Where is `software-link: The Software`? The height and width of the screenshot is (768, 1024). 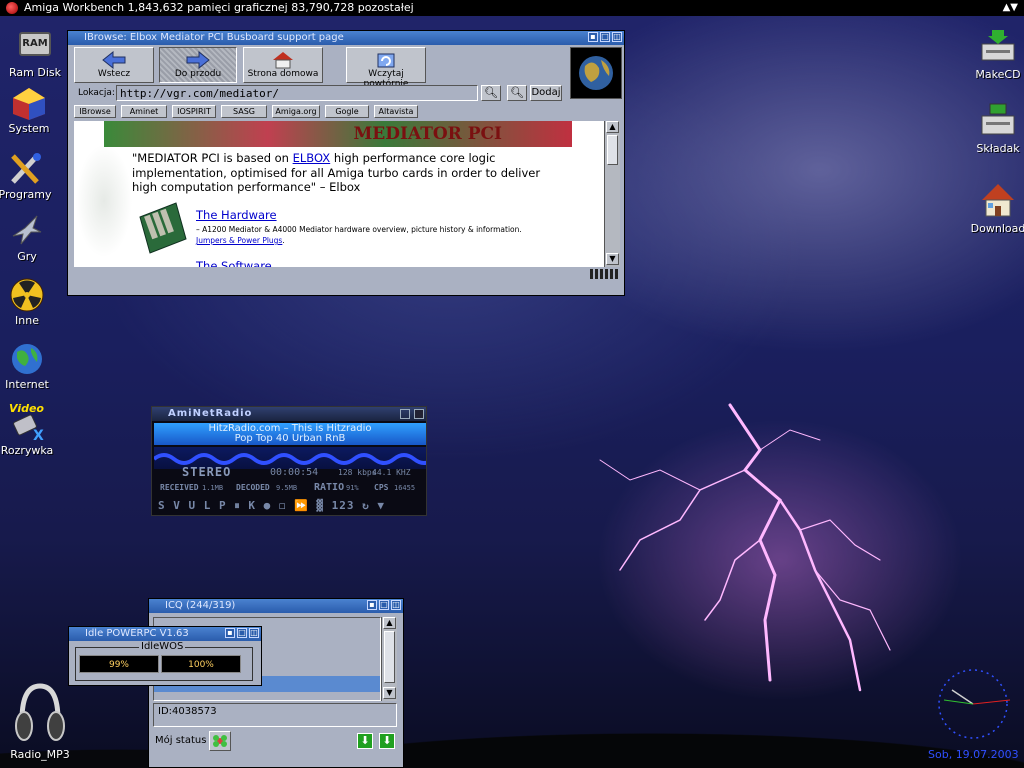 software-link: The Software is located at coordinates (234, 263).